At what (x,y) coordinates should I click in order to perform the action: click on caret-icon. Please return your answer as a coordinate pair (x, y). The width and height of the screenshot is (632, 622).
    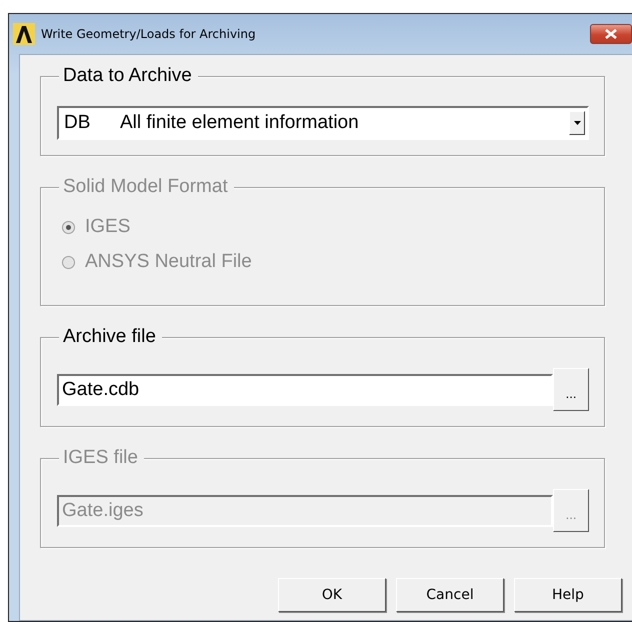
    Looking at the image, I should click on (577, 123).